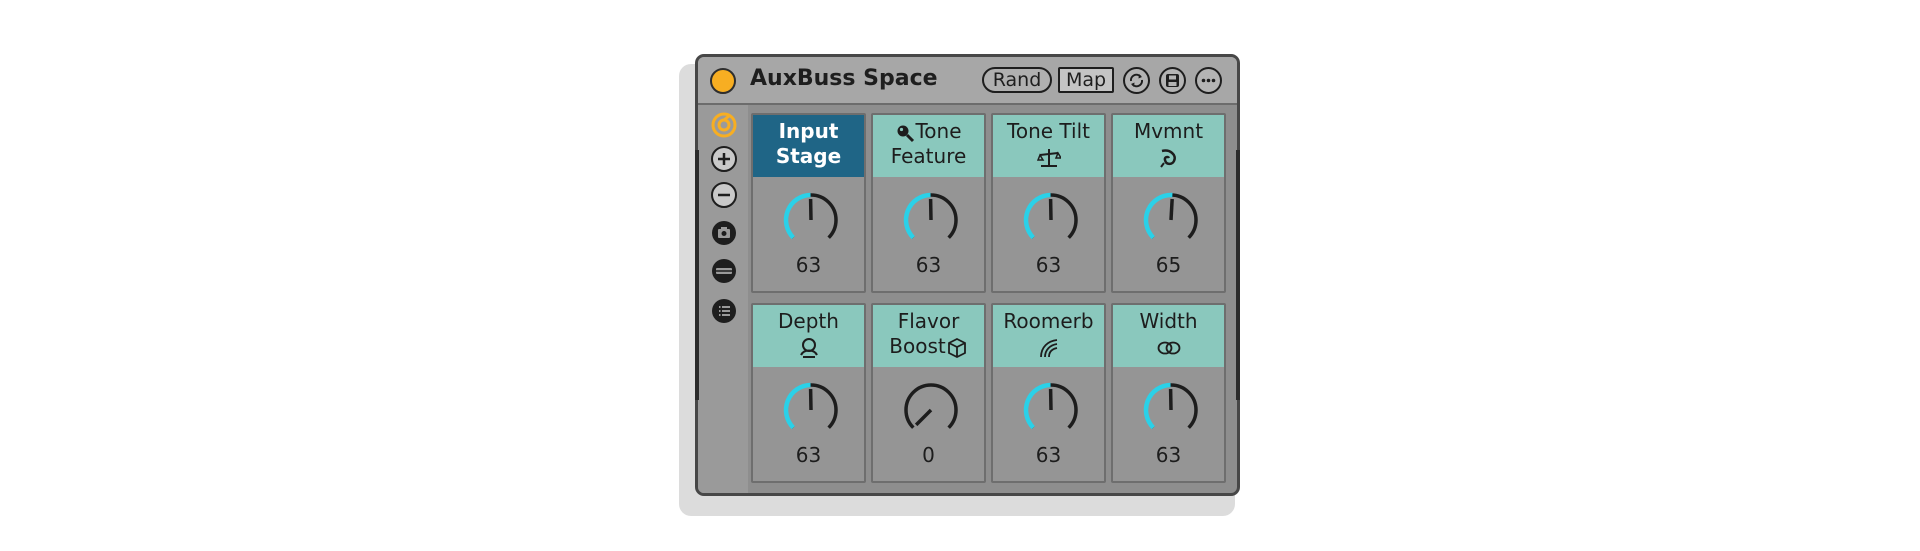 This screenshot has height=551, width=1920. What do you see at coordinates (1168, 131) in the screenshot?
I see `macro-label: Mvmnt` at bounding box center [1168, 131].